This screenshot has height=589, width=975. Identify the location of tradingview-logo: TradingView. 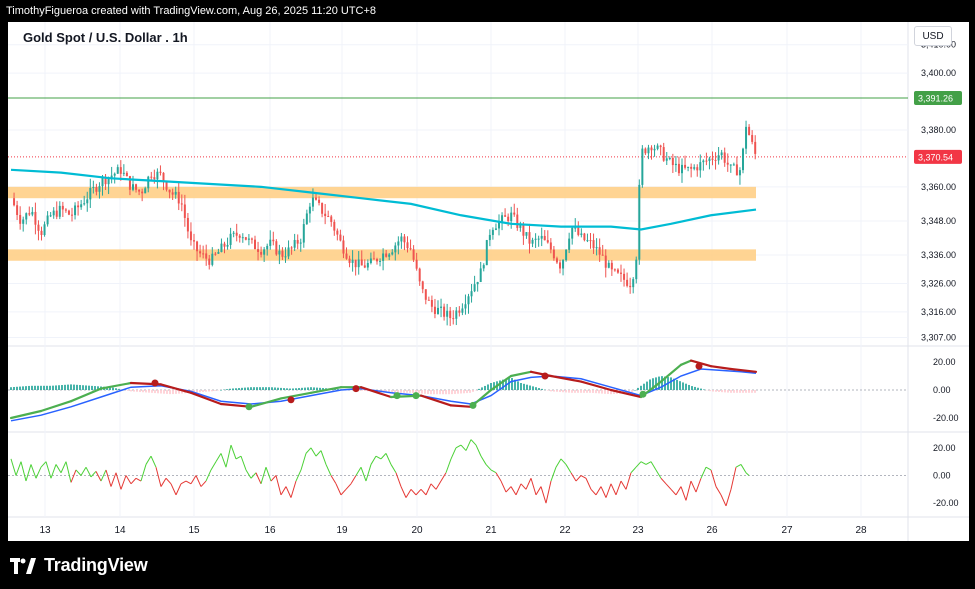
(79, 565).